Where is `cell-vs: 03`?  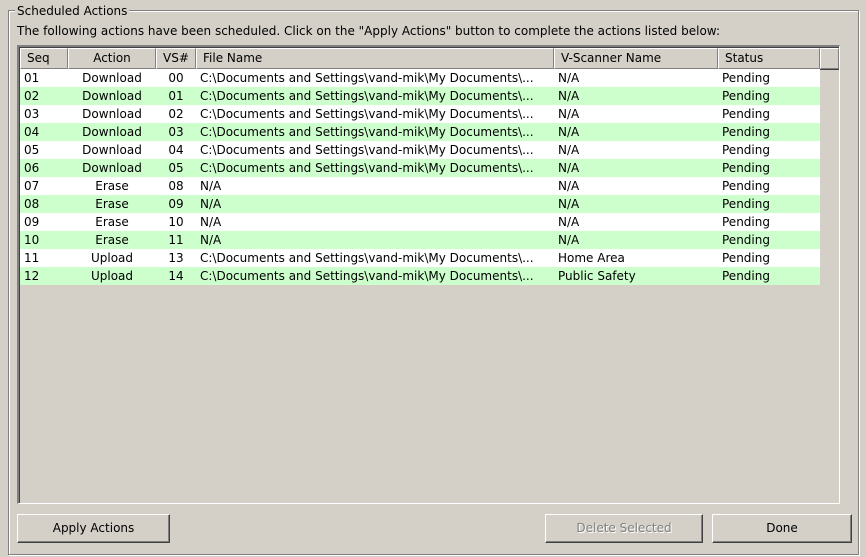 cell-vs: 03 is located at coordinates (176, 132).